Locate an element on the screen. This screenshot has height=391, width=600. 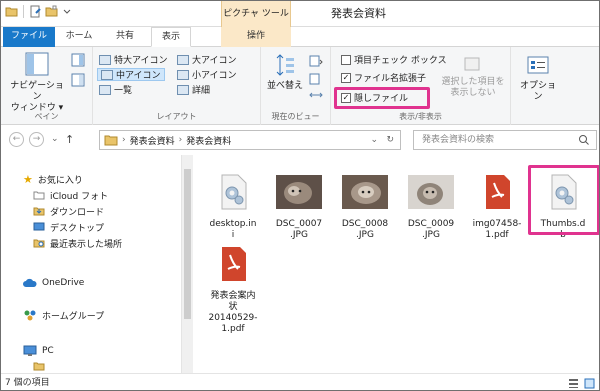
item-checkboxes-toggle: 項目チェック ボックス is located at coordinates (394, 59).